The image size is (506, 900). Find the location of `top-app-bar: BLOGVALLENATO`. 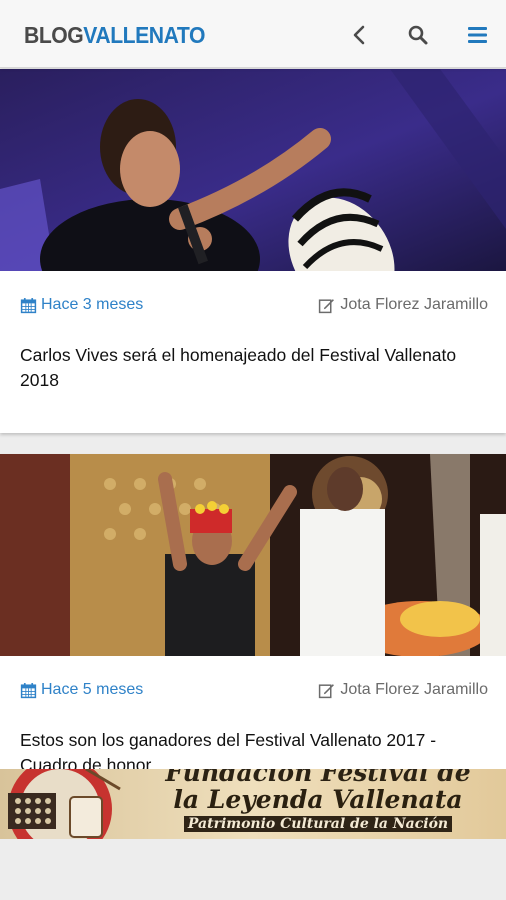

top-app-bar: BLOGVALLENATO is located at coordinates (253, 34).